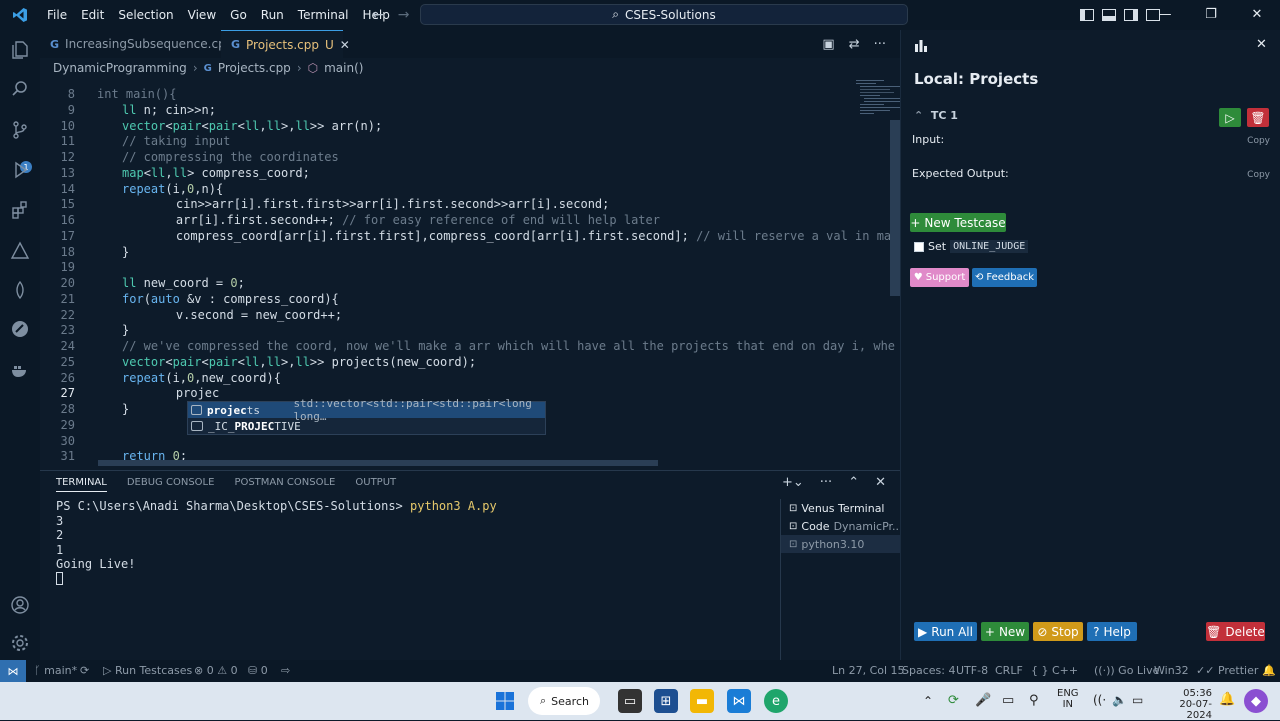  What do you see at coordinates (1131, 15) in the screenshot?
I see `toggle-secondary-sidebar-icon` at bounding box center [1131, 15].